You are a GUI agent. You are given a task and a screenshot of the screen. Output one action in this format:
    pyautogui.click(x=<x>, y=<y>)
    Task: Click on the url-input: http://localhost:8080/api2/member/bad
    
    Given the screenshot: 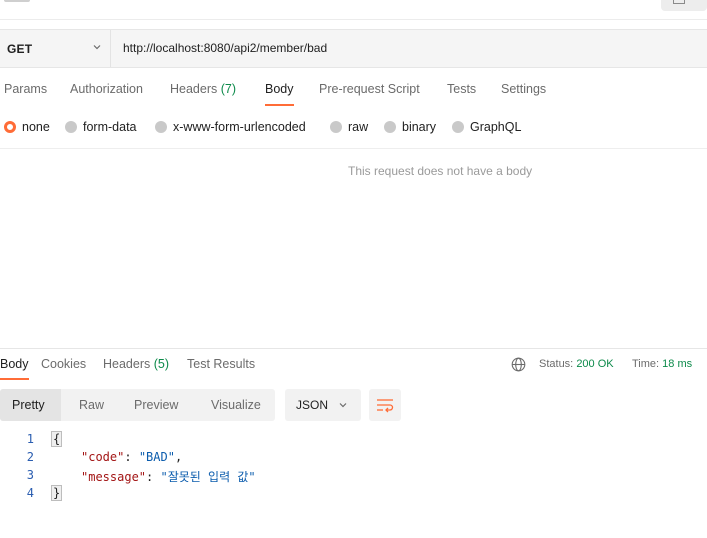 What is the action you would take?
    pyautogui.click(x=225, y=48)
    